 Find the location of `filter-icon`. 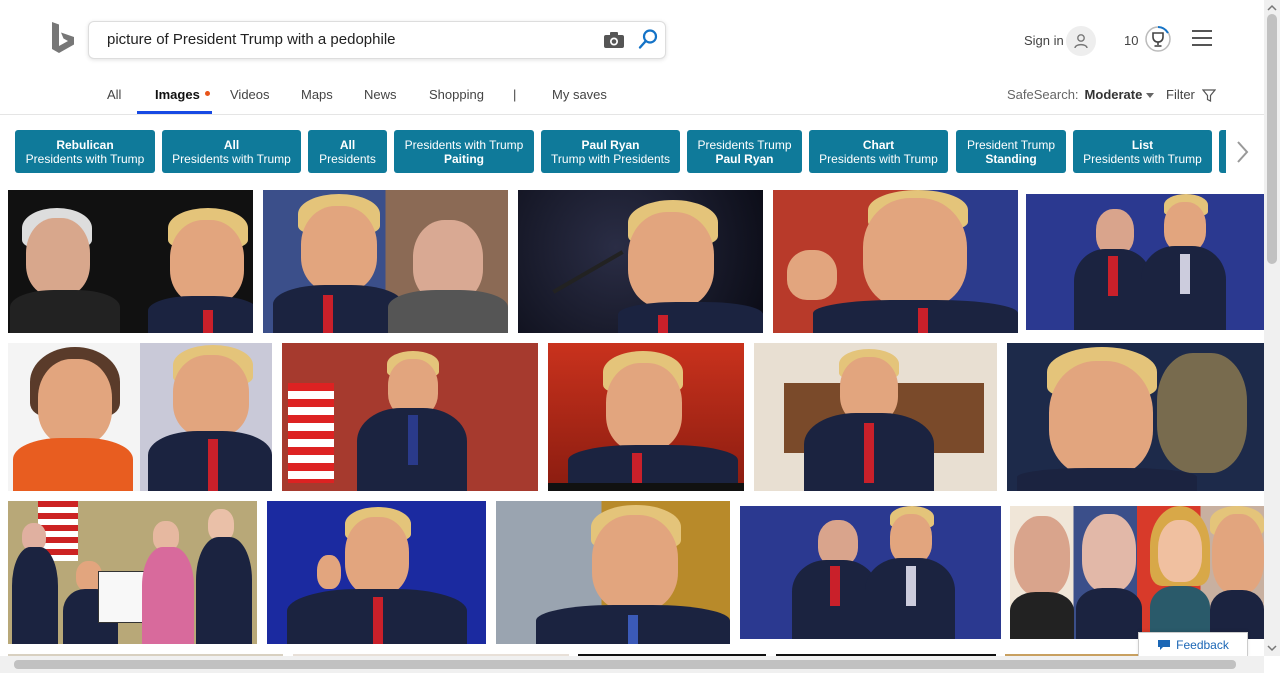

filter-icon is located at coordinates (1208, 96).